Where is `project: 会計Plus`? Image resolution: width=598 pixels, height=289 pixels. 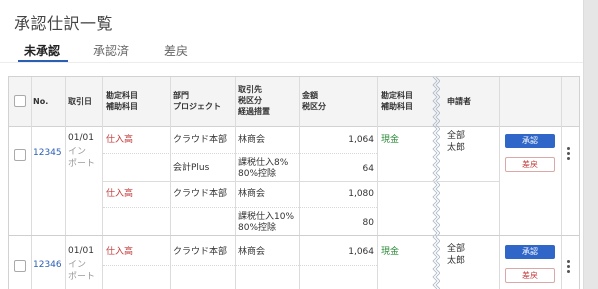 project: 会計Plus is located at coordinates (191, 168).